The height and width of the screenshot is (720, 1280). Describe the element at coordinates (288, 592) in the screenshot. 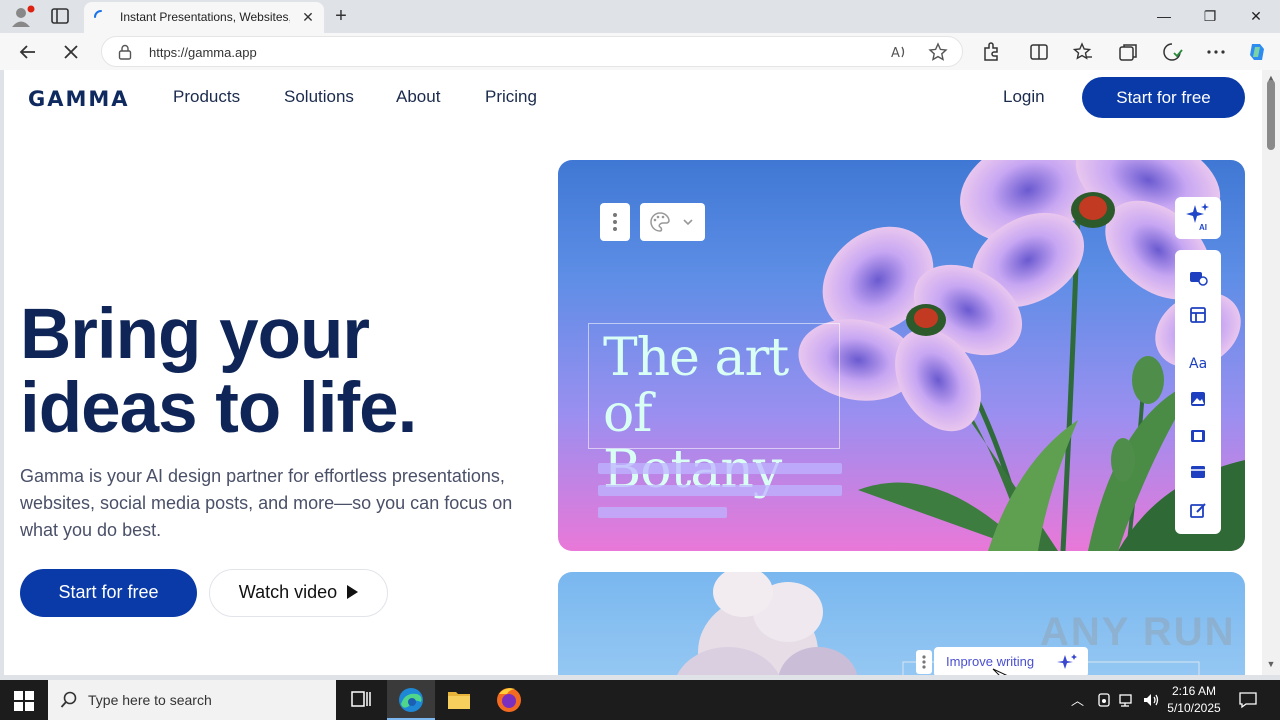

I see `watch-video-label: Watch video` at that location.